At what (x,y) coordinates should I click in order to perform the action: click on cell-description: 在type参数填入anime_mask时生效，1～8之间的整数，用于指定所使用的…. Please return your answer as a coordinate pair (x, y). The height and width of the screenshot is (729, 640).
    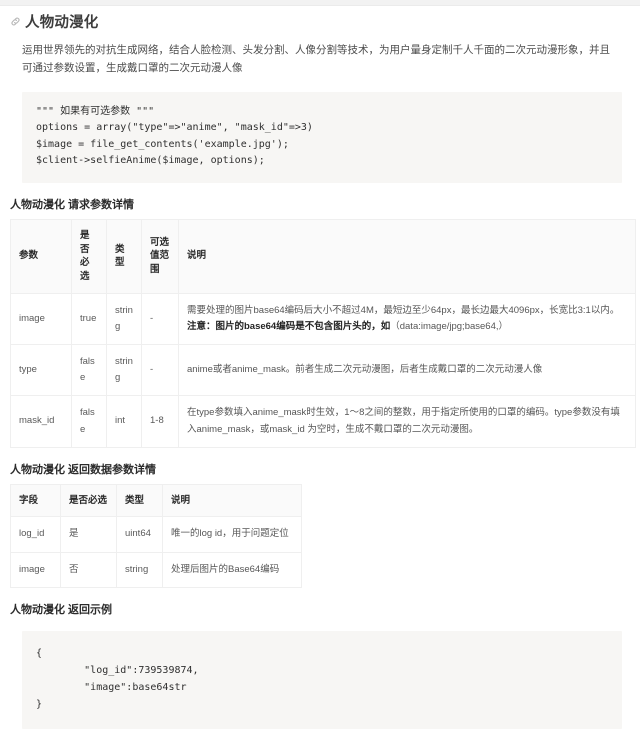
    Looking at the image, I should click on (407, 421).